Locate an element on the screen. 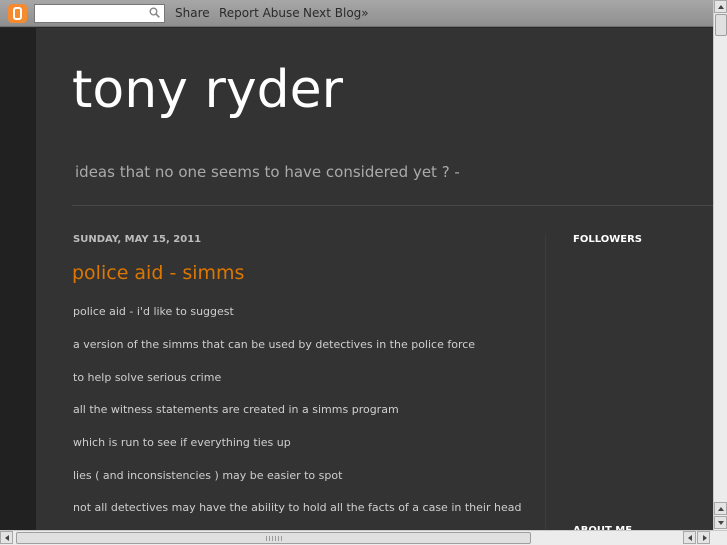 This screenshot has width=727, height=545. scroll-right-button is located at coordinates (703, 537).